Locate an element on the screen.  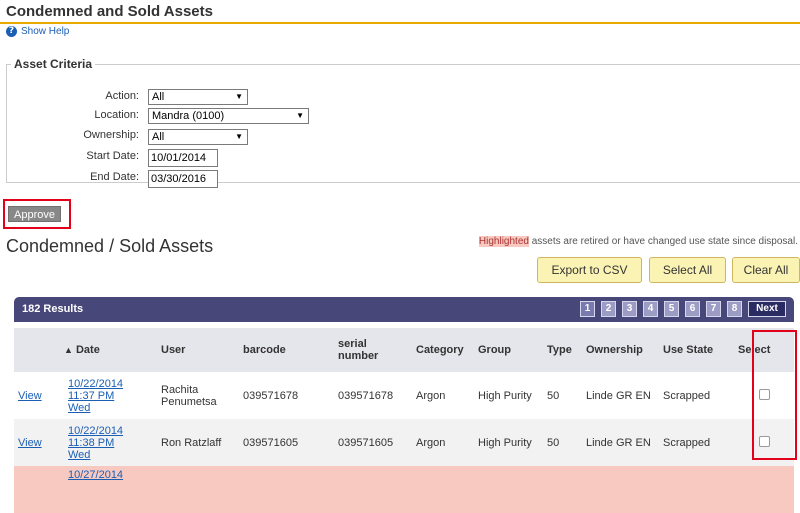
results-bar: 182 Results 1 2 3 4 5 6 7 8 Next is located at coordinates (404, 309).